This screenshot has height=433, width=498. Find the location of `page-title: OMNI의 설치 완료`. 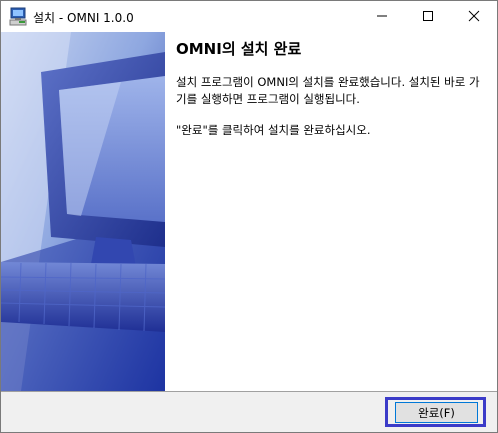

page-title: OMNI의 설치 완료 is located at coordinates (239, 49).